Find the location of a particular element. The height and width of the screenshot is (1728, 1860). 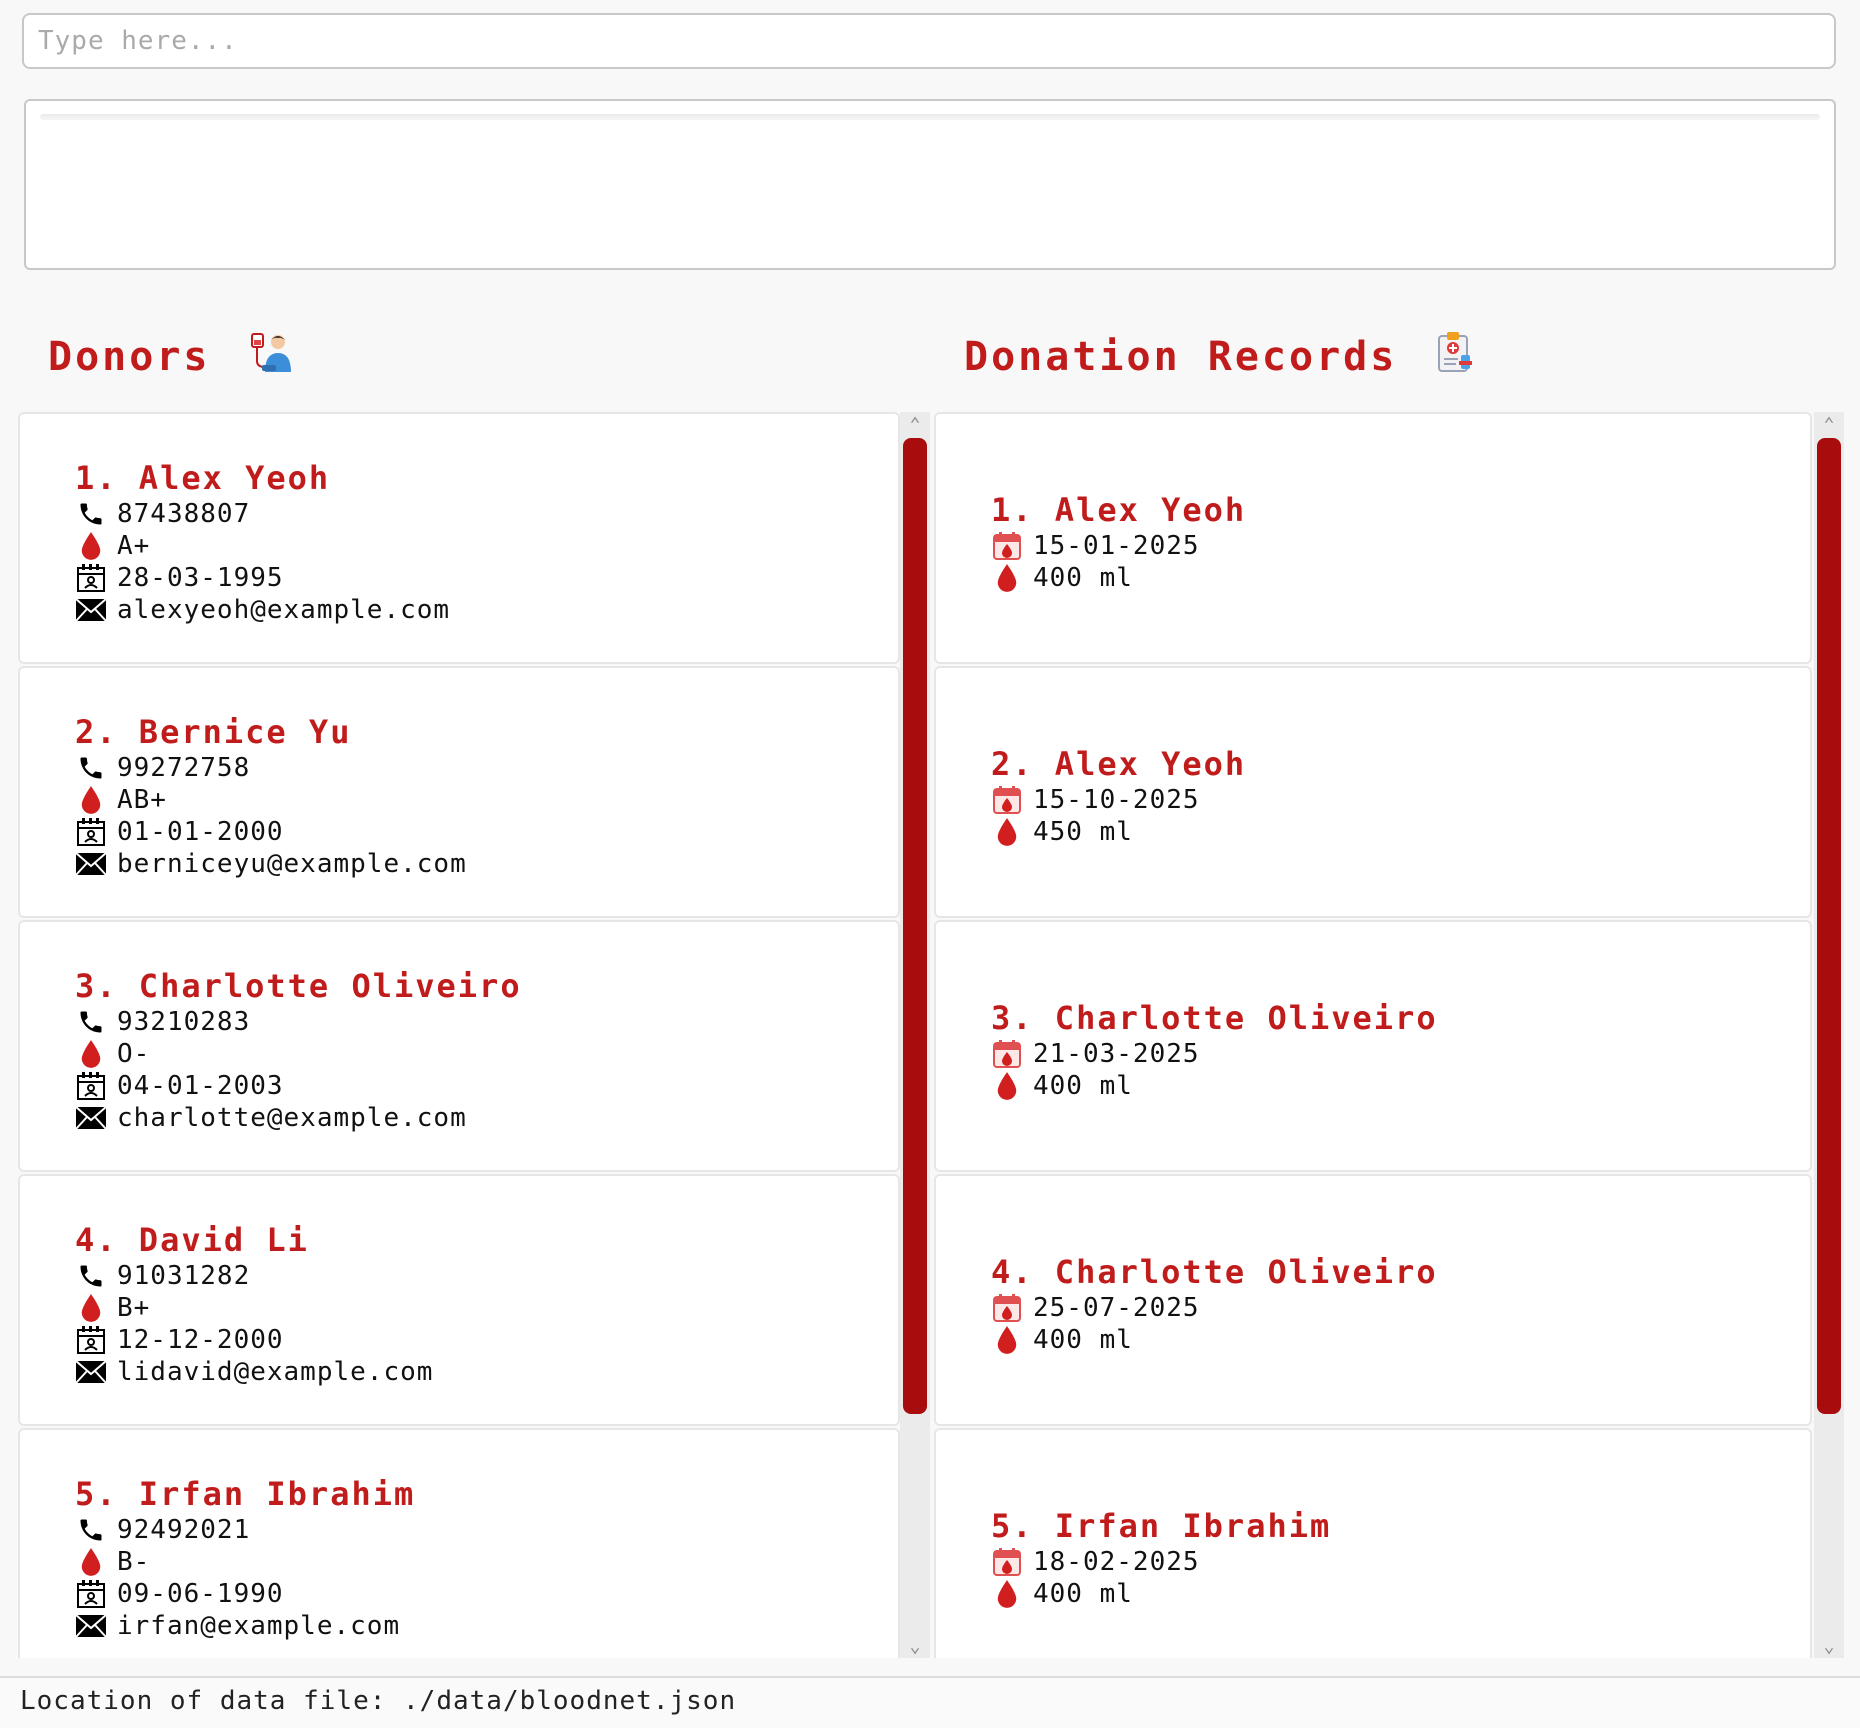

record-date: 18-02-2025 is located at coordinates (1116, 1562).